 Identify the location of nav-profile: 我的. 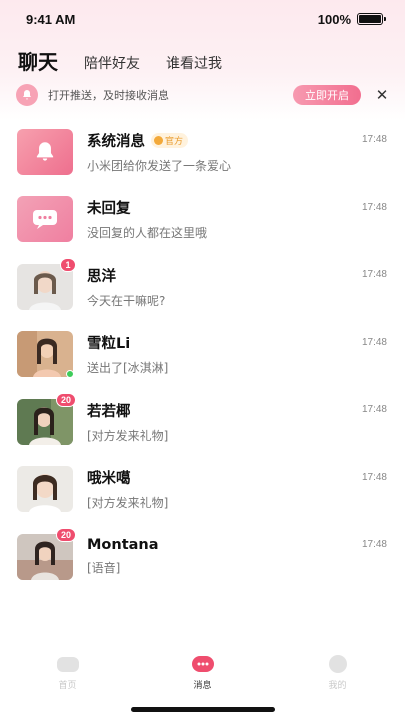
(338, 672).